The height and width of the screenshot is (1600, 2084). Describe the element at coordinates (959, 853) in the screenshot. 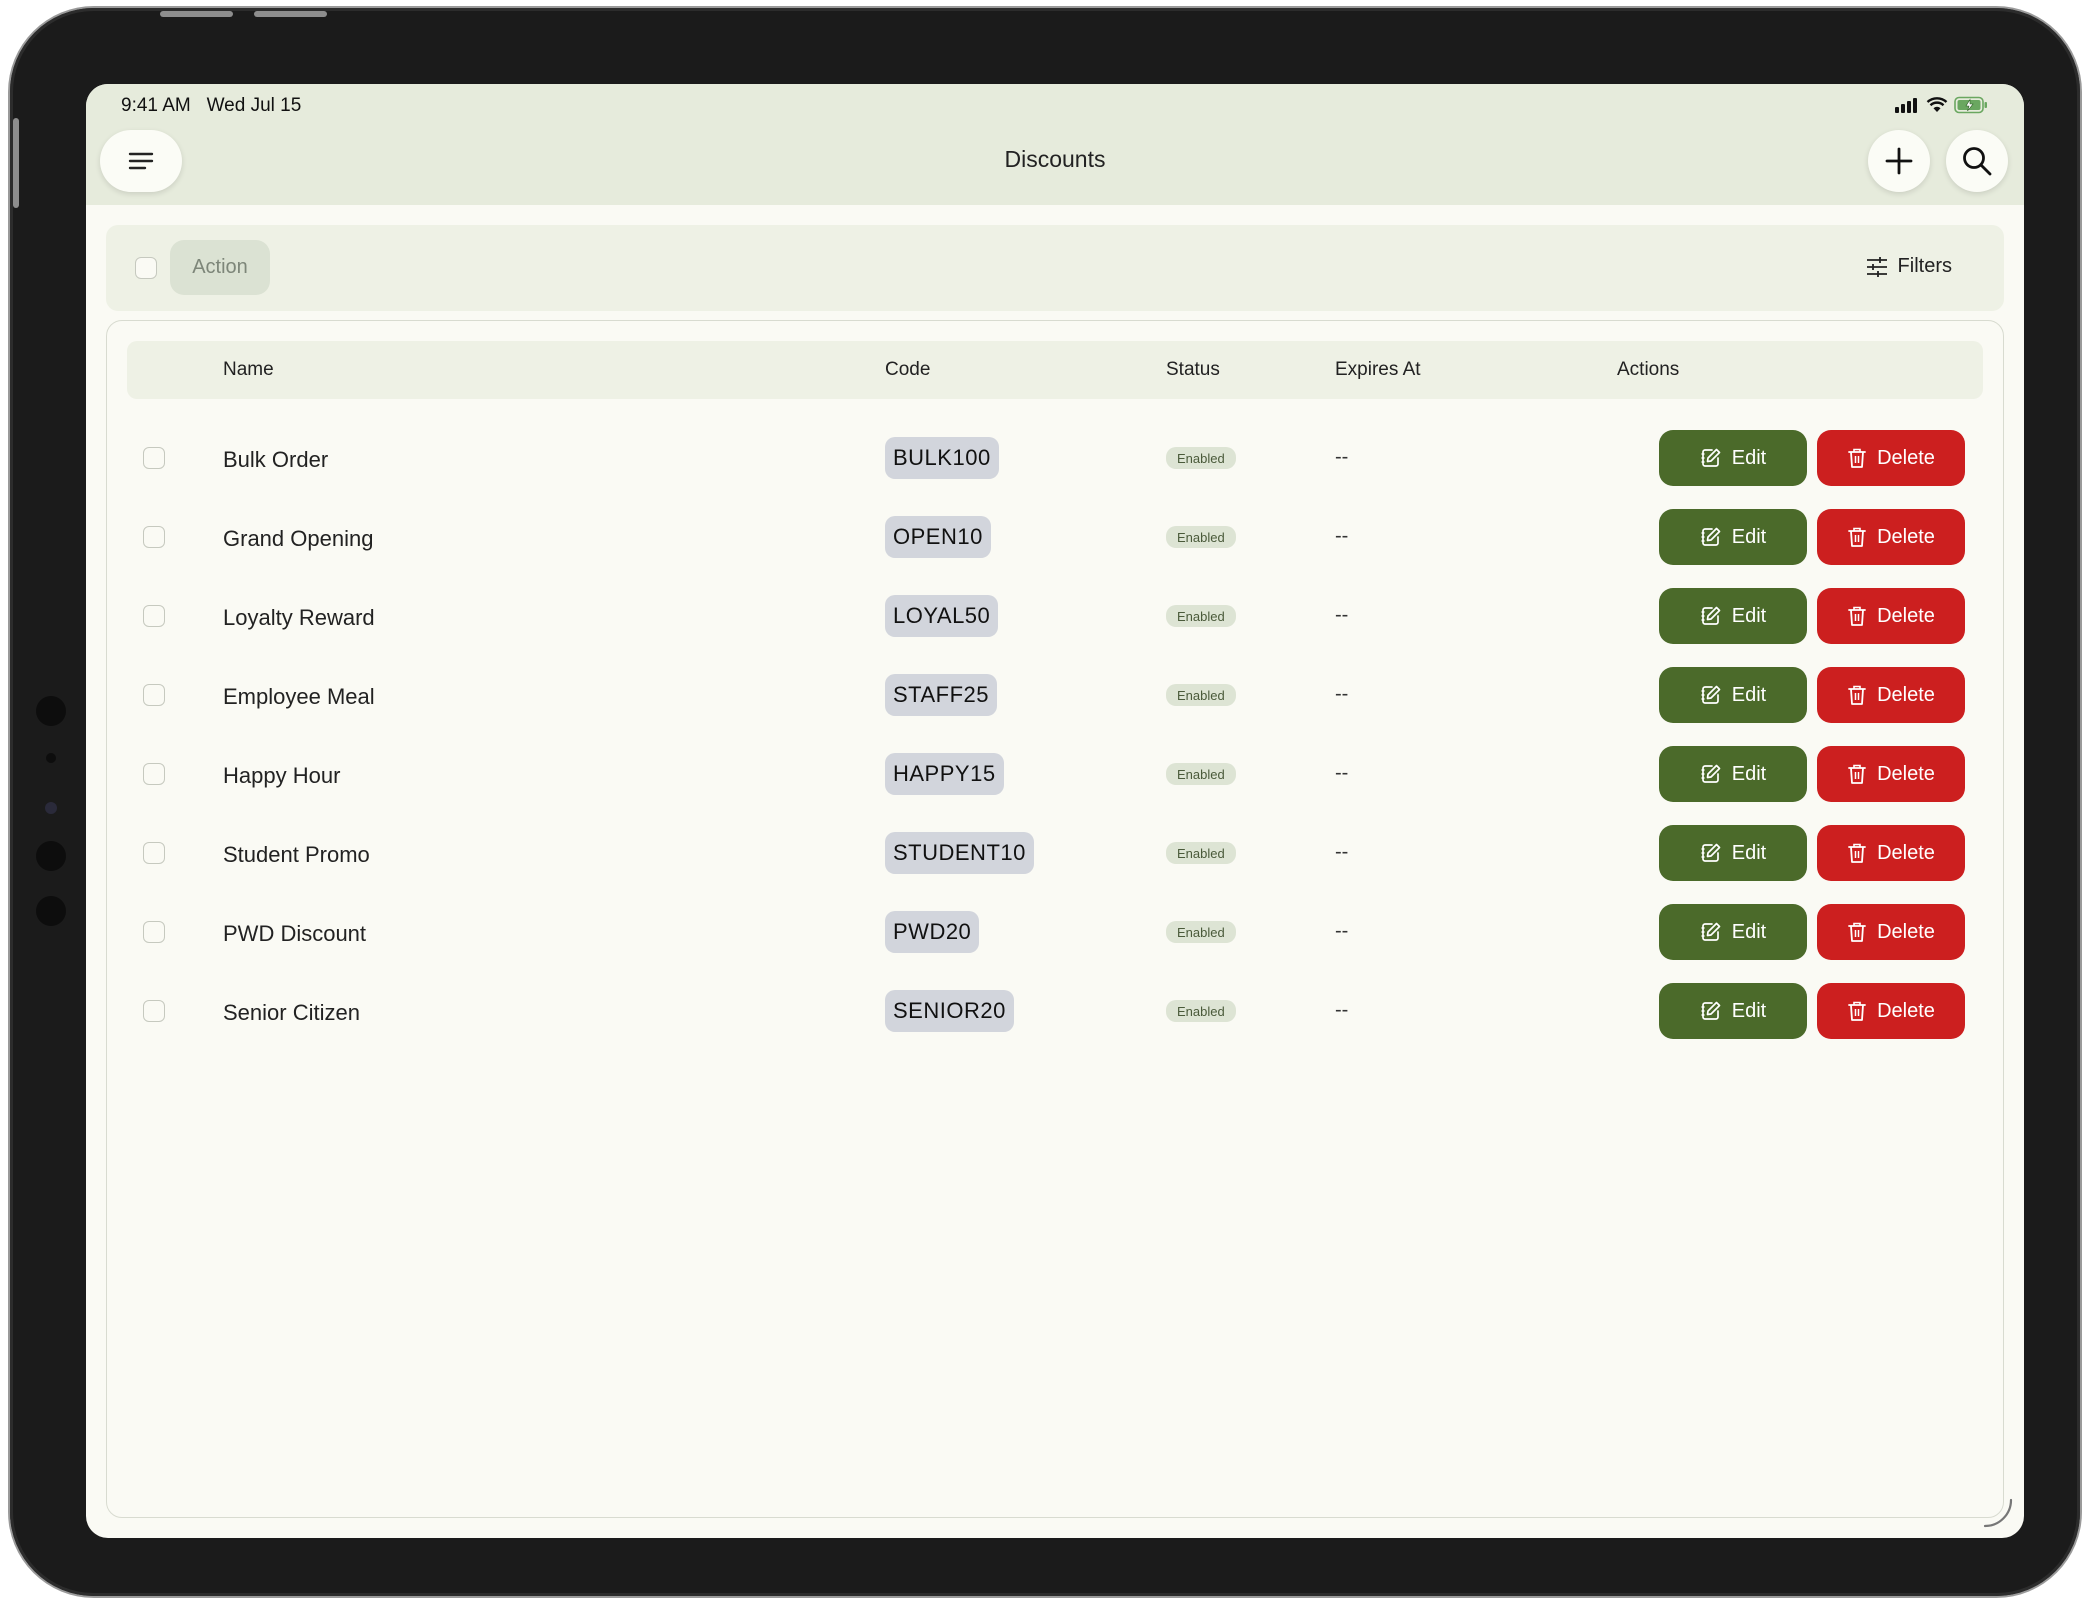

I see `discount-code-badge: STUDENT10` at that location.